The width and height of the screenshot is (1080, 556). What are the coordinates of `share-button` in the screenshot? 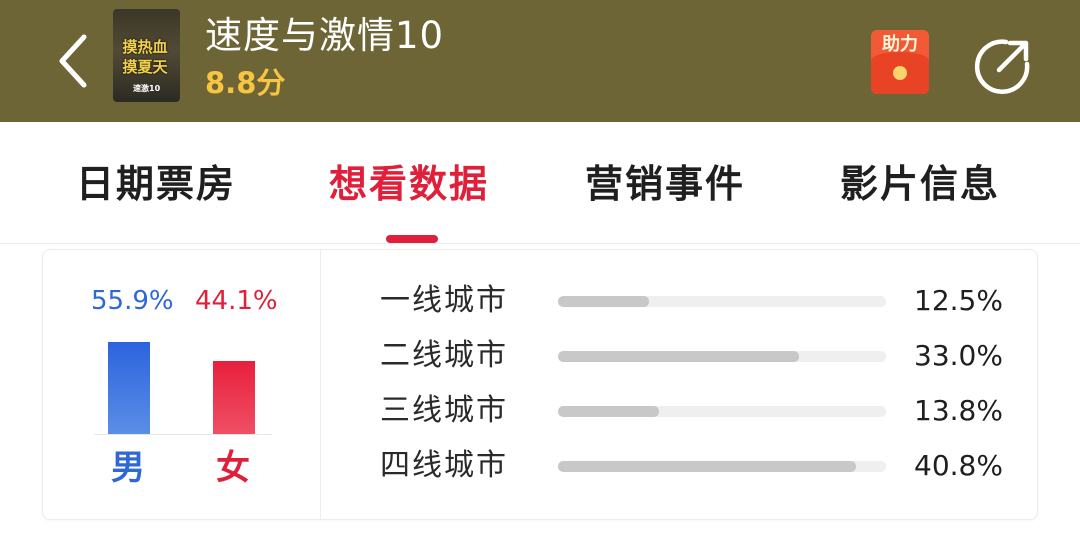 It's located at (1003, 65).